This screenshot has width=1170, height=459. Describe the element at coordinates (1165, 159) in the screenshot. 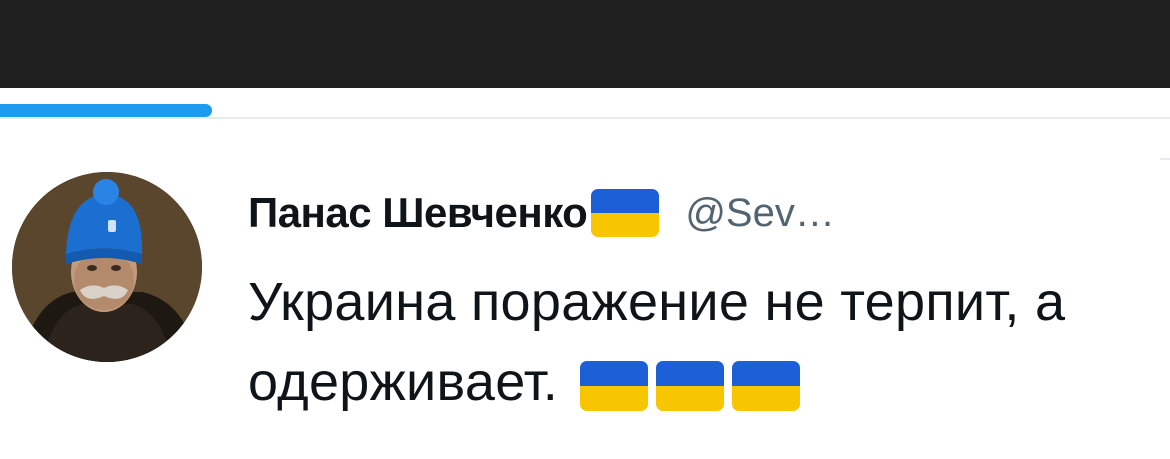

I see `divider-edge` at that location.